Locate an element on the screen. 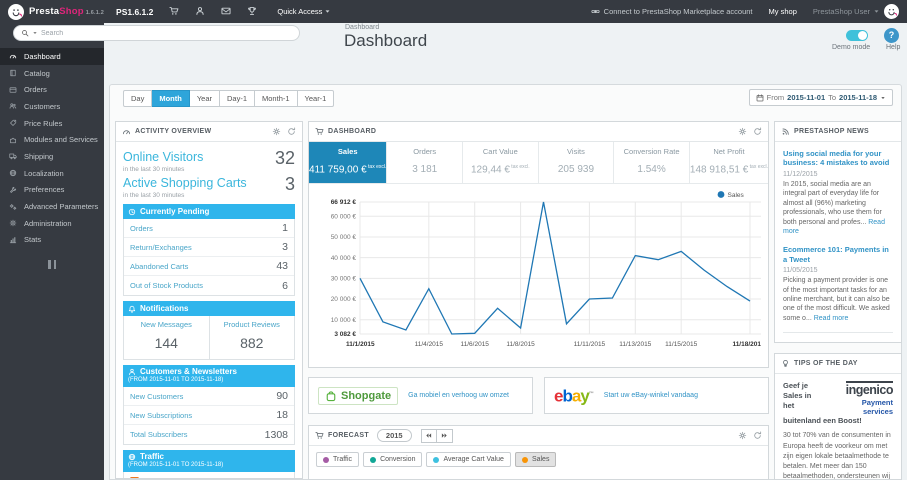 This screenshot has height=480, width=907. trophy-icon is located at coordinates (252, 12).